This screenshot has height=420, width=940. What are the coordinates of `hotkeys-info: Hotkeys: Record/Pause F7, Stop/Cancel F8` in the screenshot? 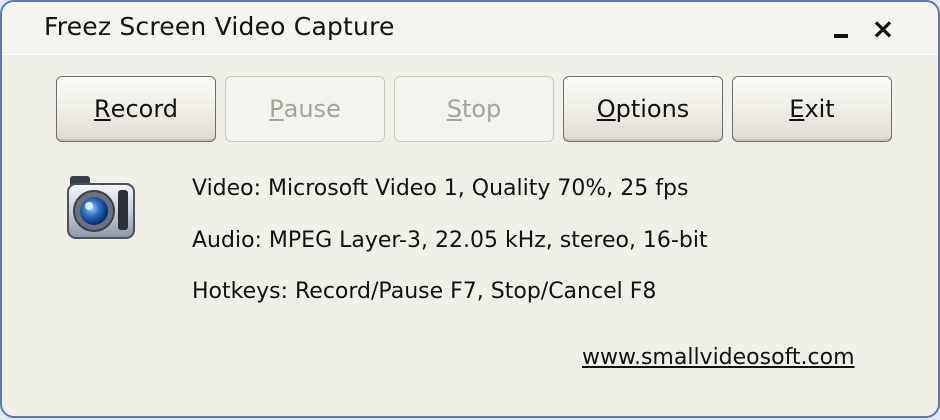 It's located at (424, 291).